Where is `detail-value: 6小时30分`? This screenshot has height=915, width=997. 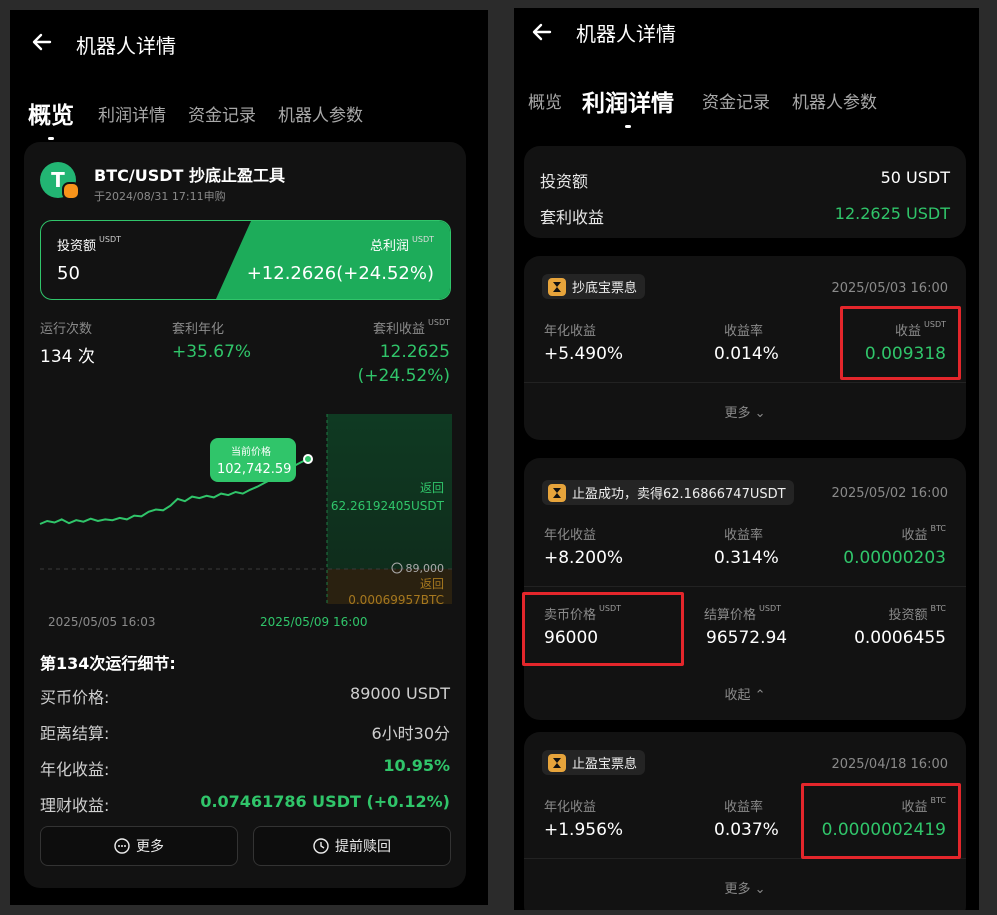
detail-value: 6小时30分 is located at coordinates (410, 733).